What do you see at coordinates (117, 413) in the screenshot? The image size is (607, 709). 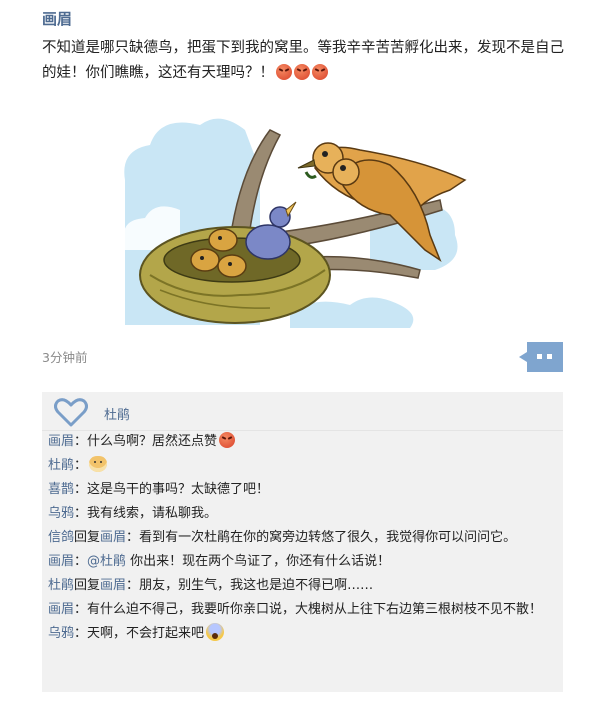 I see `like-name: 杜鹃` at bounding box center [117, 413].